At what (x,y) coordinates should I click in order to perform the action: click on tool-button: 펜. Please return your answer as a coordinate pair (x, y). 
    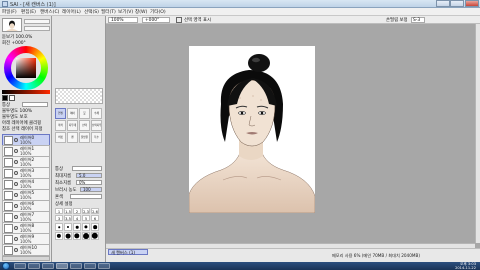
    Looking at the image, I should click on (72, 137).